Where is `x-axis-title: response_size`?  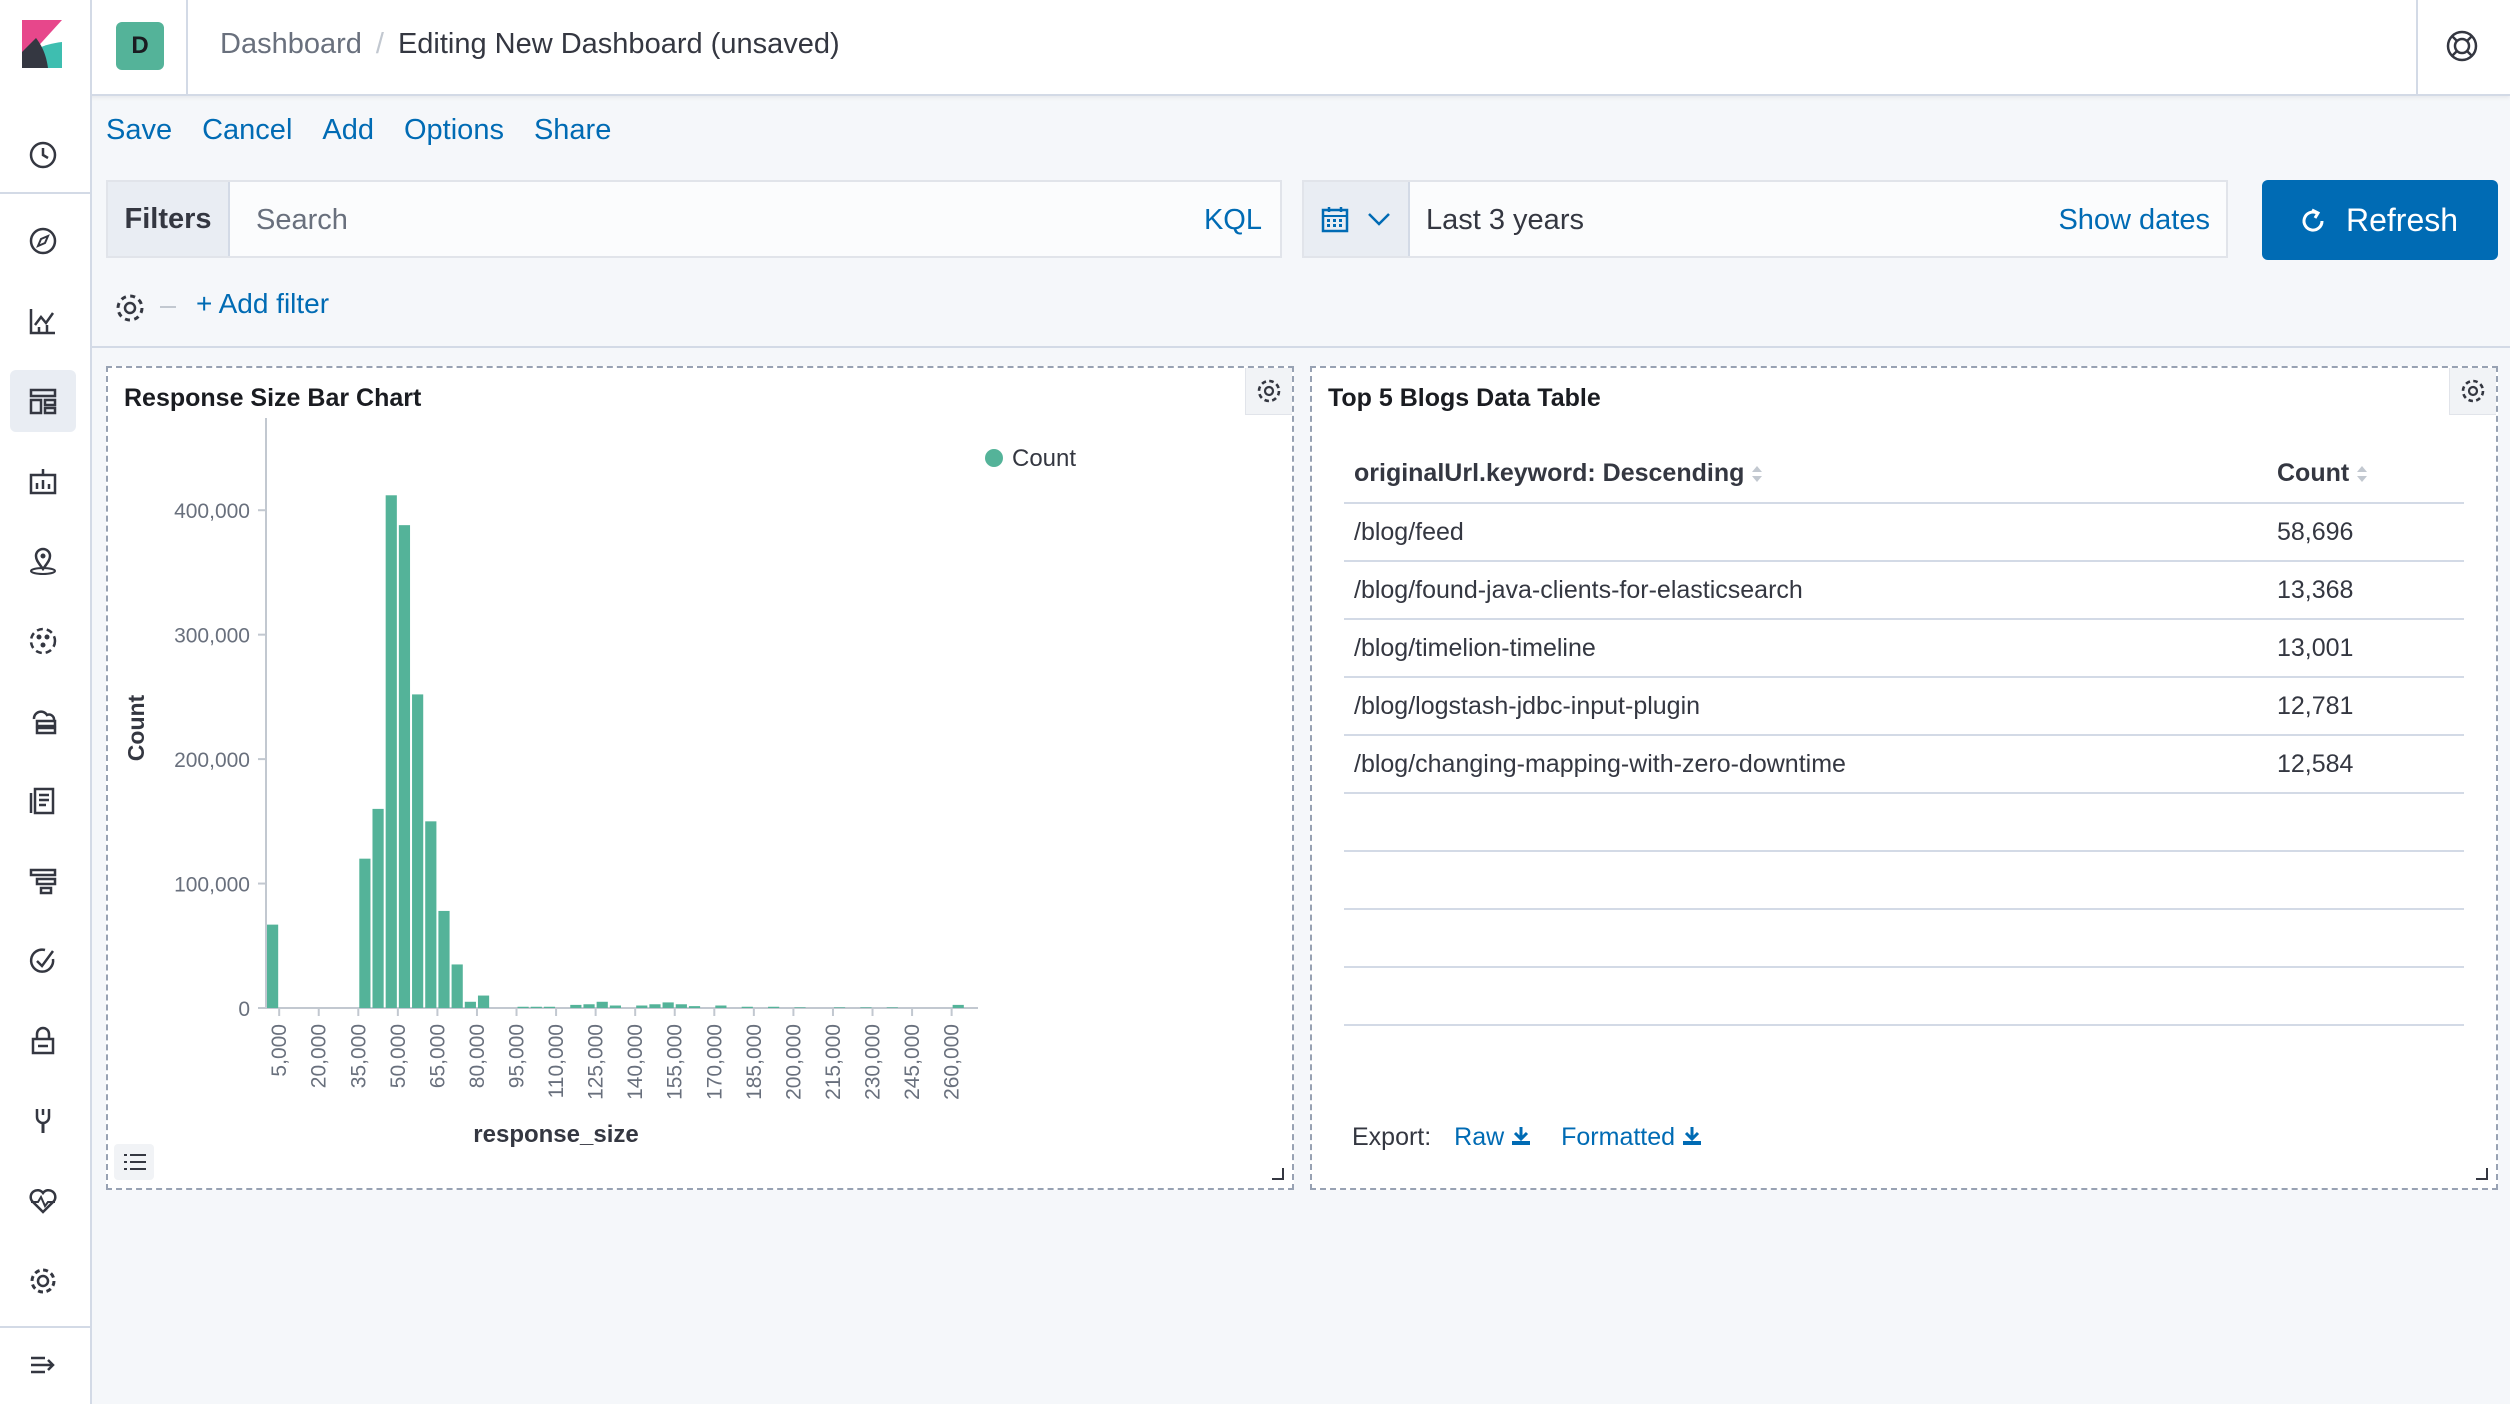
x-axis-title: response_size is located at coordinates (555, 1134).